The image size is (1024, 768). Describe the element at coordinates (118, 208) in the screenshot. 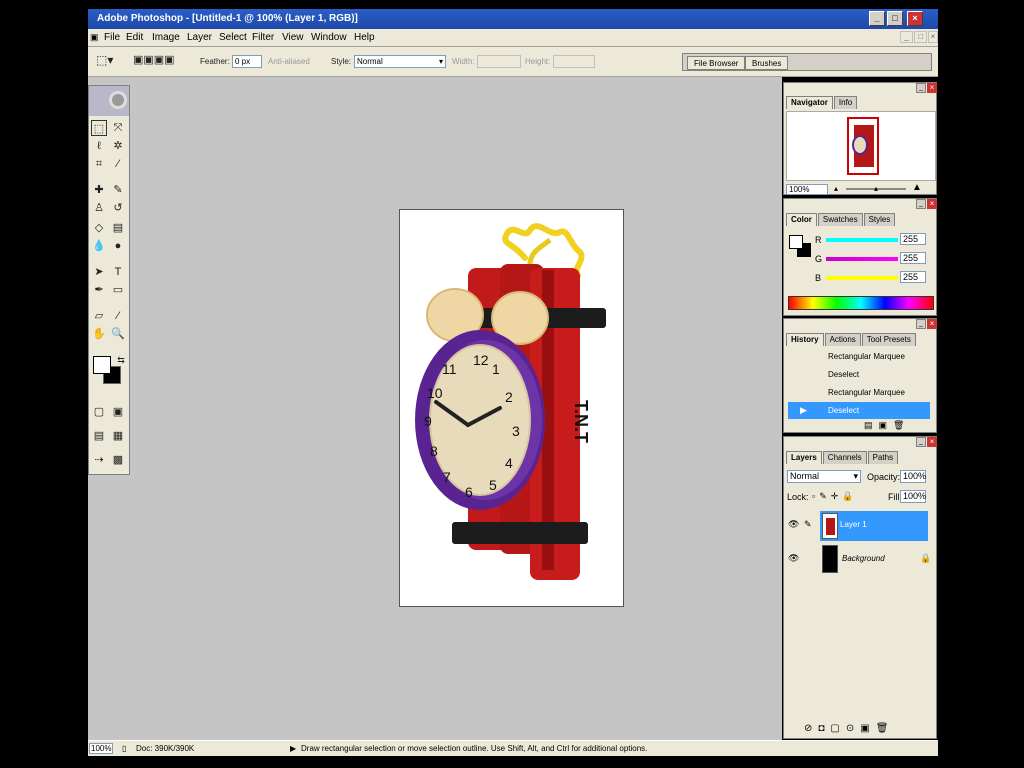

I see `history-brush-icon: ↺` at that location.